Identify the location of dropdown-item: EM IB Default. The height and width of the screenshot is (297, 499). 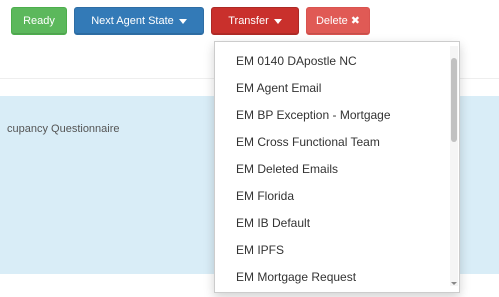
(337, 223).